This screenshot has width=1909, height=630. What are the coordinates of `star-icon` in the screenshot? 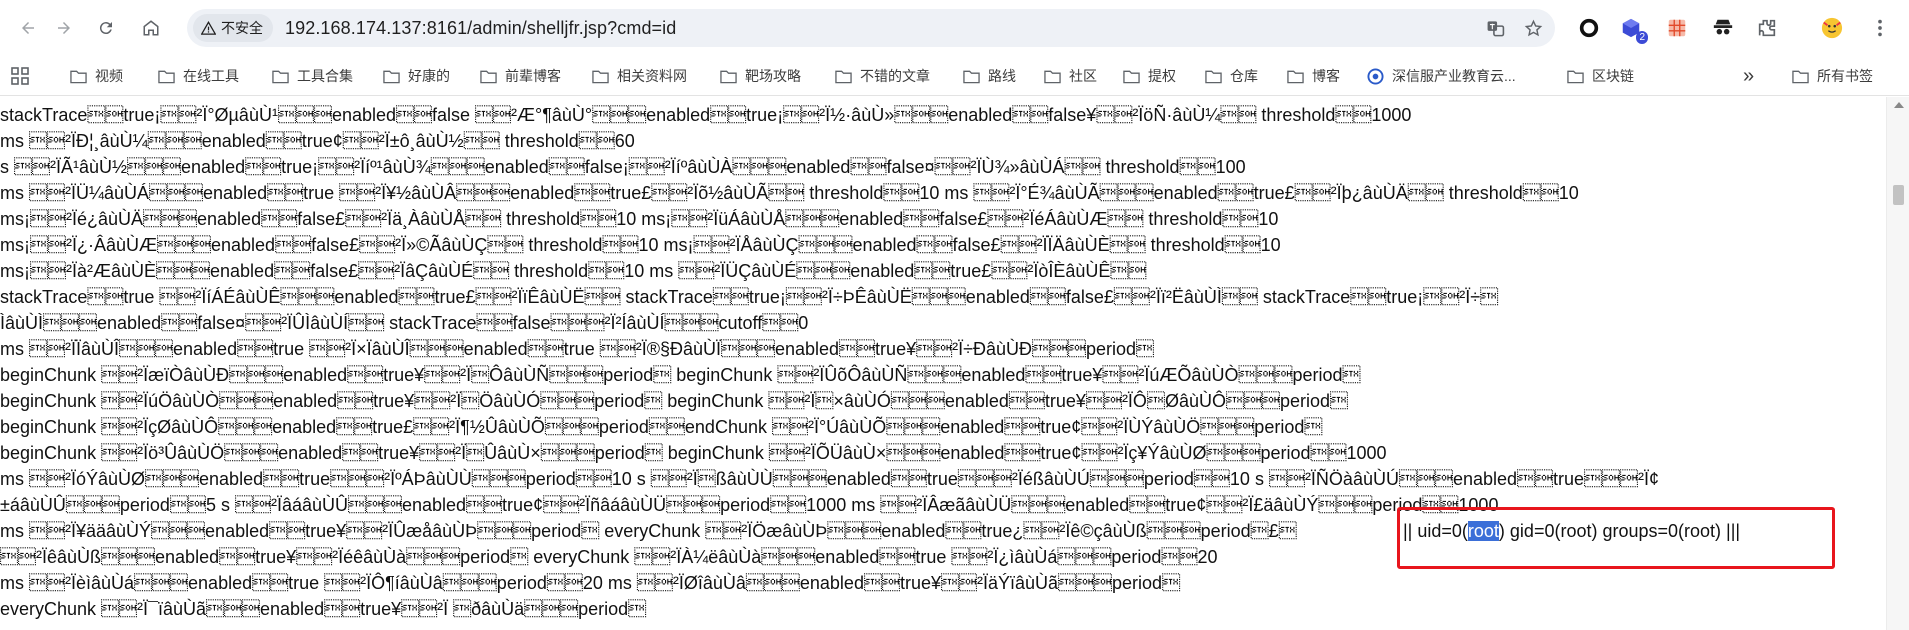 It's located at (1533, 27).